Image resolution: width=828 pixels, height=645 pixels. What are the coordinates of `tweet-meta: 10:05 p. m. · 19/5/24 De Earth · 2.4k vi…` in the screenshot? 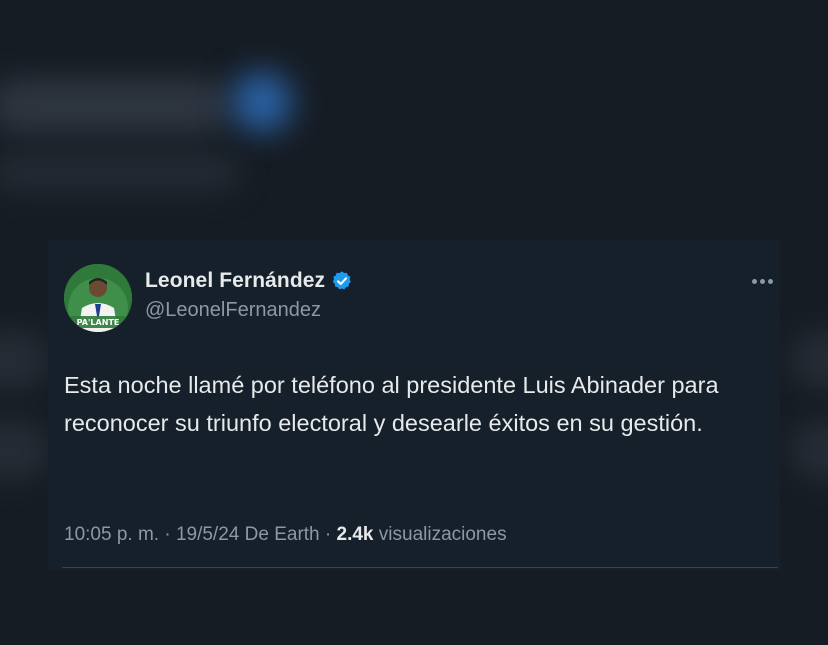 It's located at (285, 535).